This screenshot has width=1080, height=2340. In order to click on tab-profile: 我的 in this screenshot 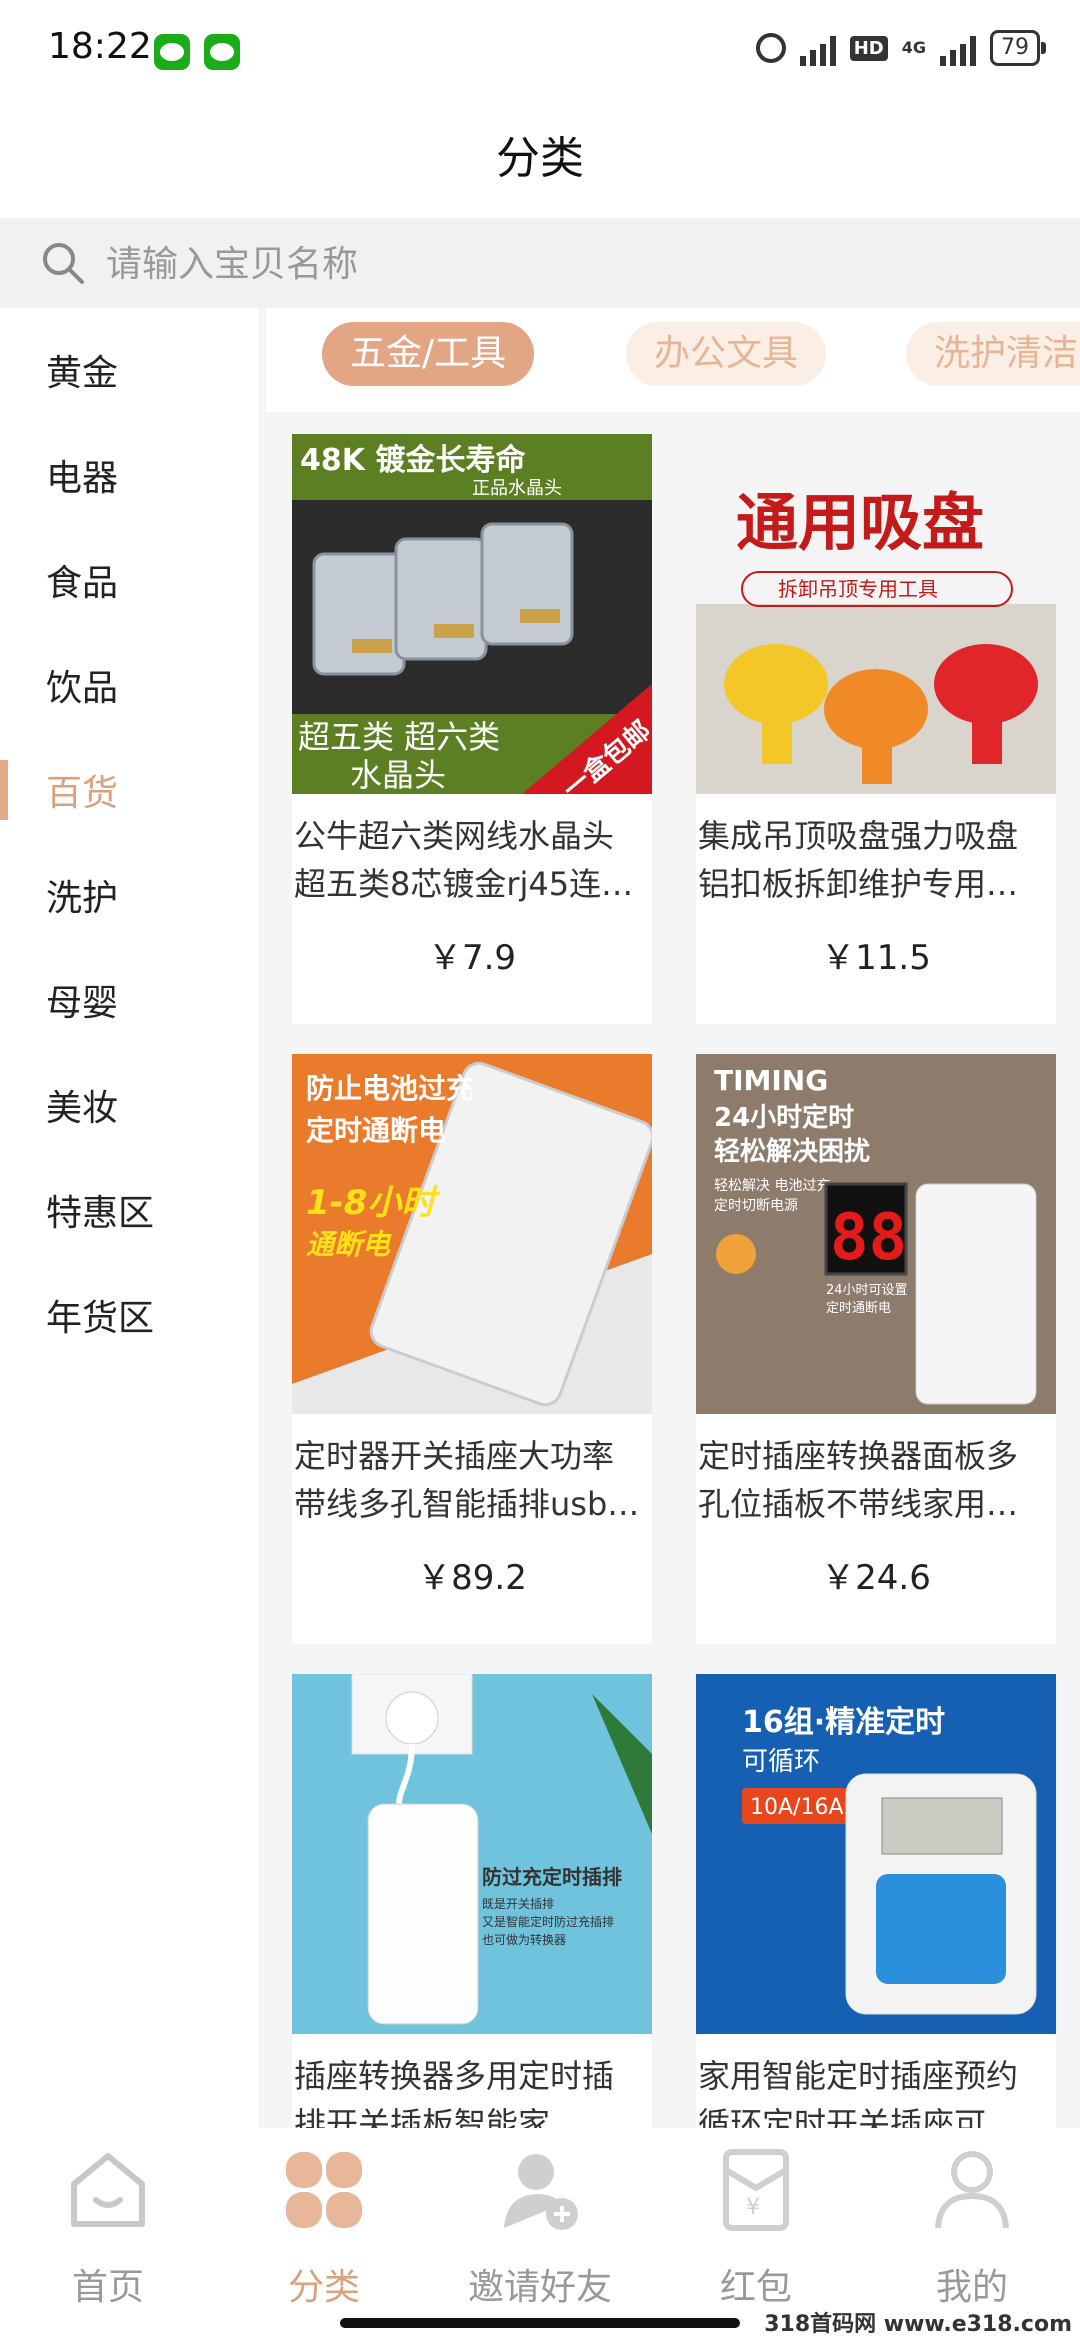, I will do `click(972, 2228)`.